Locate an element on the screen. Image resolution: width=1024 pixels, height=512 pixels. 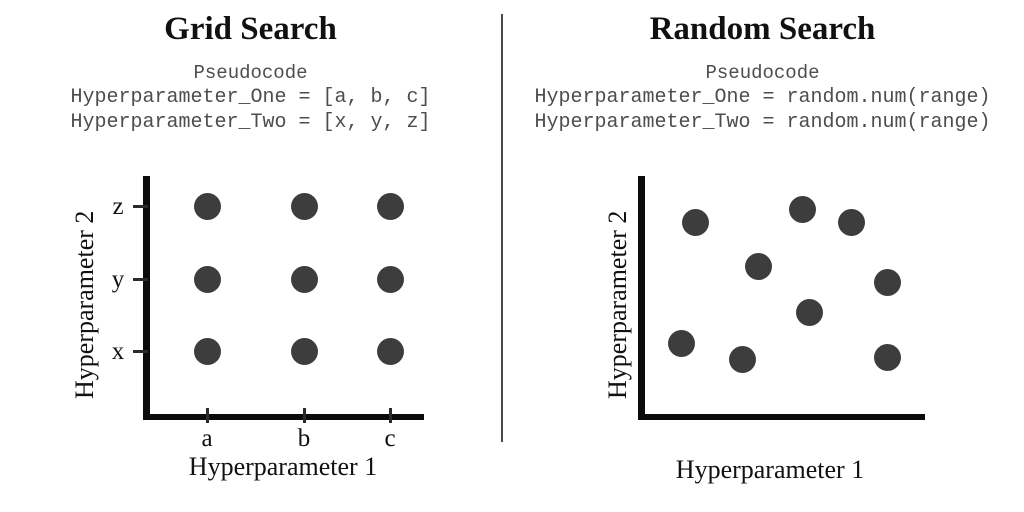
random-pseudocode-line-2: Hyperparameter_Two = random.num(range) is located at coordinates (762, 122).